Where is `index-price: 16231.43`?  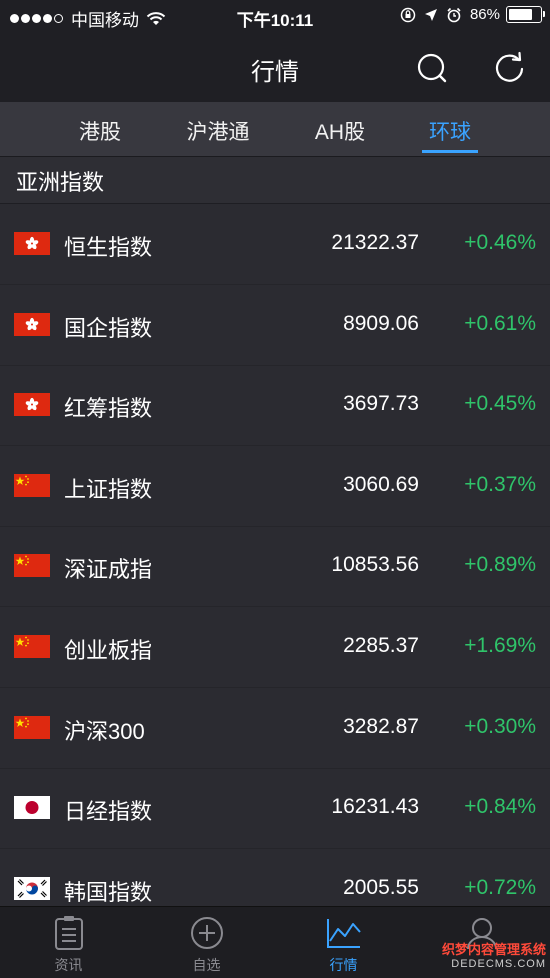 index-price: 16231.43 is located at coordinates (375, 807).